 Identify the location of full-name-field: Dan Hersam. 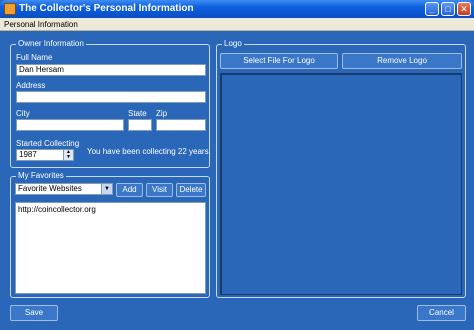
(111, 70).